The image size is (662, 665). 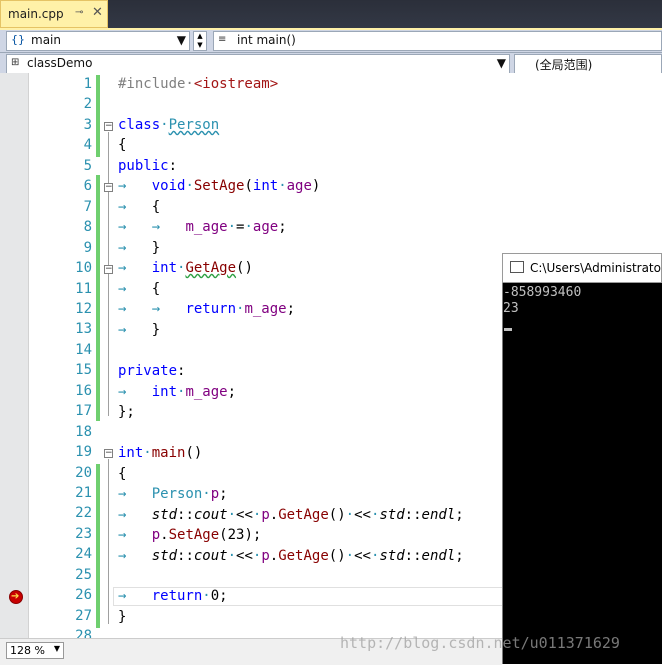 What do you see at coordinates (291, 515) in the screenshot?
I see `code-line-22: → std::cout·<<·p.GetAge()·<<·std::endl;` at bounding box center [291, 515].